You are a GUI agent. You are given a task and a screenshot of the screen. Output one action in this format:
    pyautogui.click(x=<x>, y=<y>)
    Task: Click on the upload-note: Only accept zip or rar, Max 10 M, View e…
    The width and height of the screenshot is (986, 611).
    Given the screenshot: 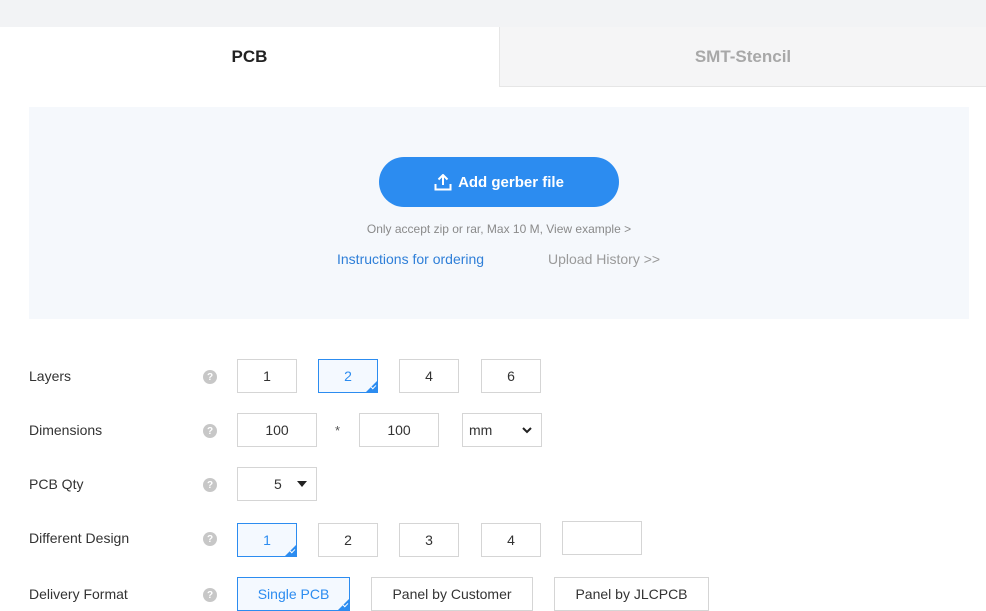 What is the action you would take?
    pyautogui.click(x=499, y=229)
    